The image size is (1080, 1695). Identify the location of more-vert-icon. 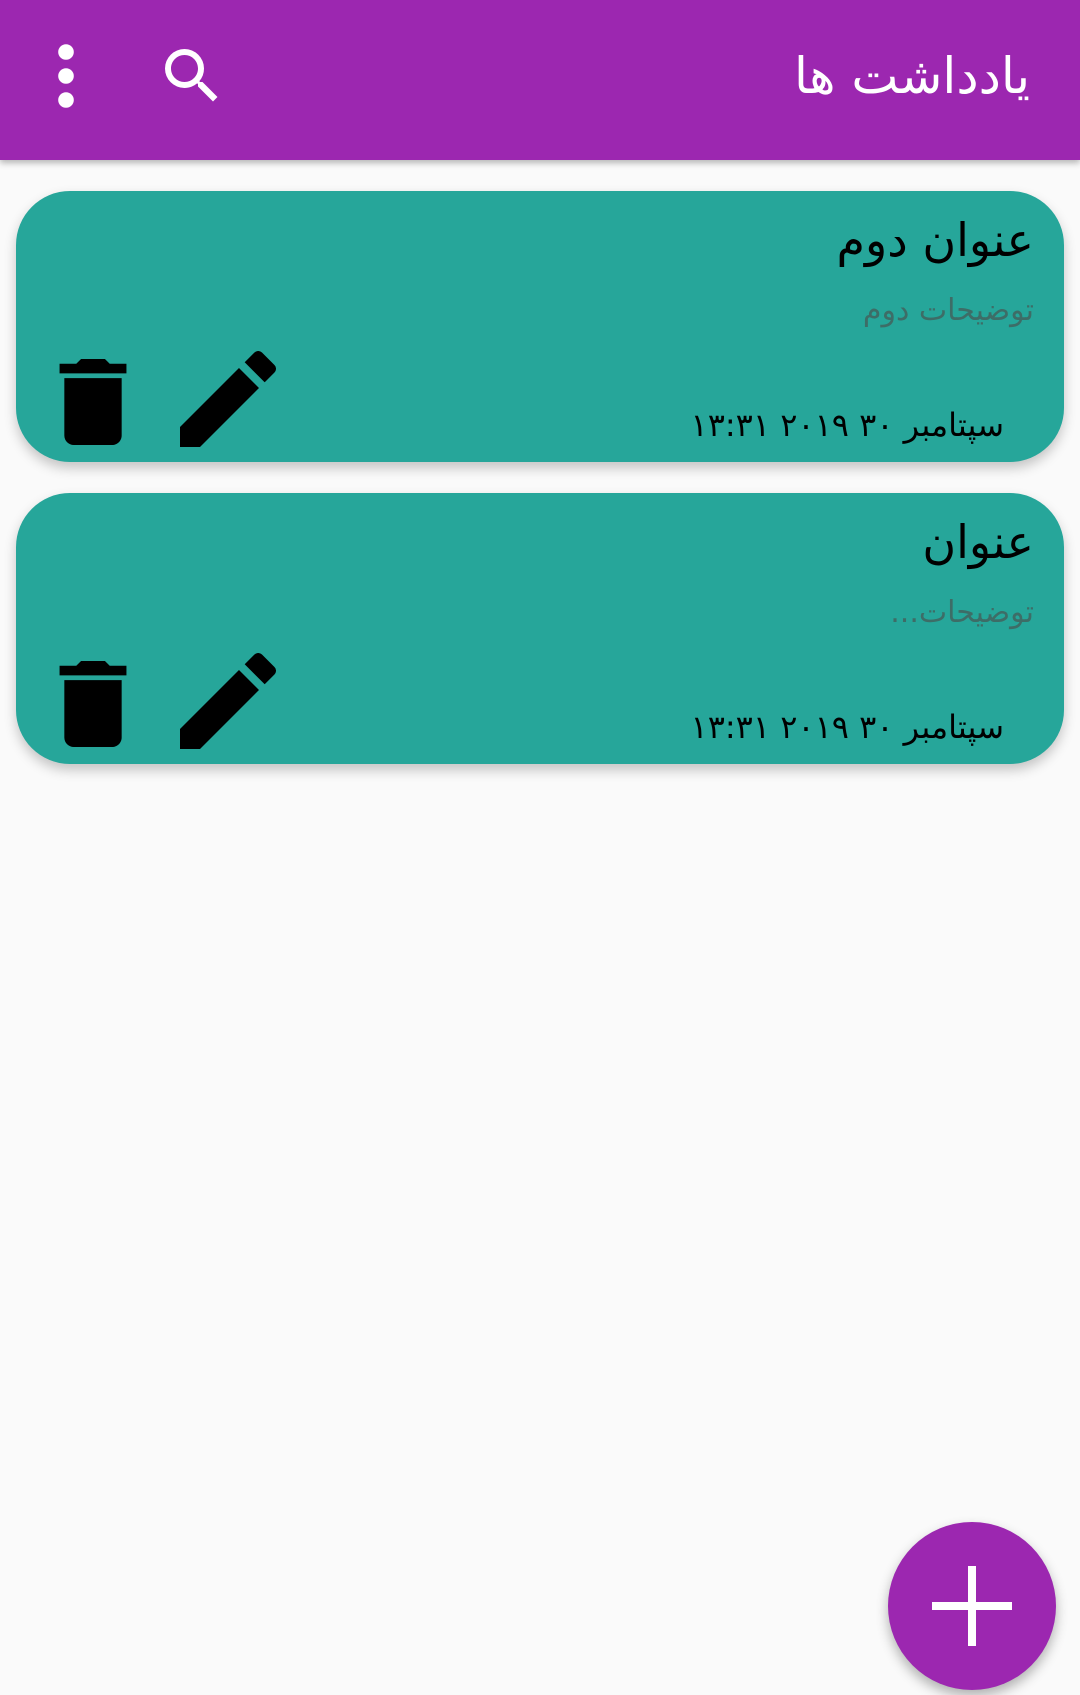
(66, 76).